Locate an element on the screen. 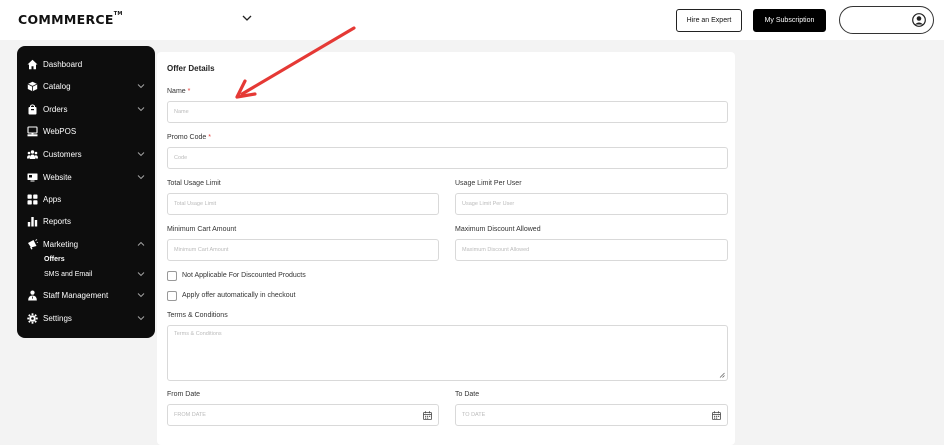 The width and height of the screenshot is (944, 445). promo-code-label: Promo Code * is located at coordinates (189, 137).